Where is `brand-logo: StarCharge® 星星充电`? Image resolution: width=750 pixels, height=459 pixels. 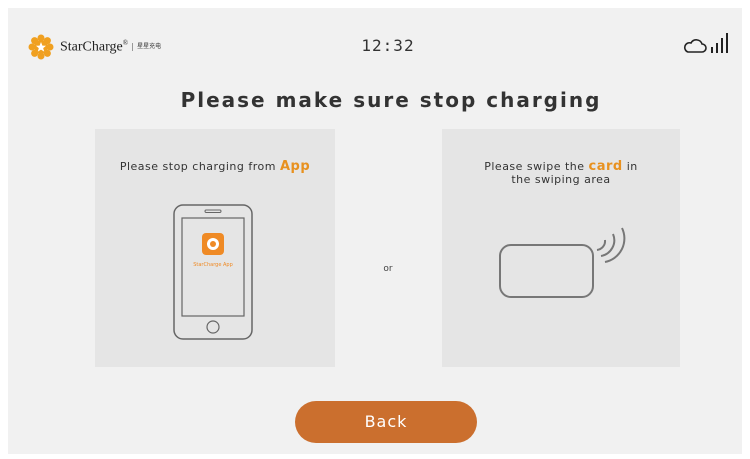
brand-logo: StarCharge® 星星充电 is located at coordinates (94, 47).